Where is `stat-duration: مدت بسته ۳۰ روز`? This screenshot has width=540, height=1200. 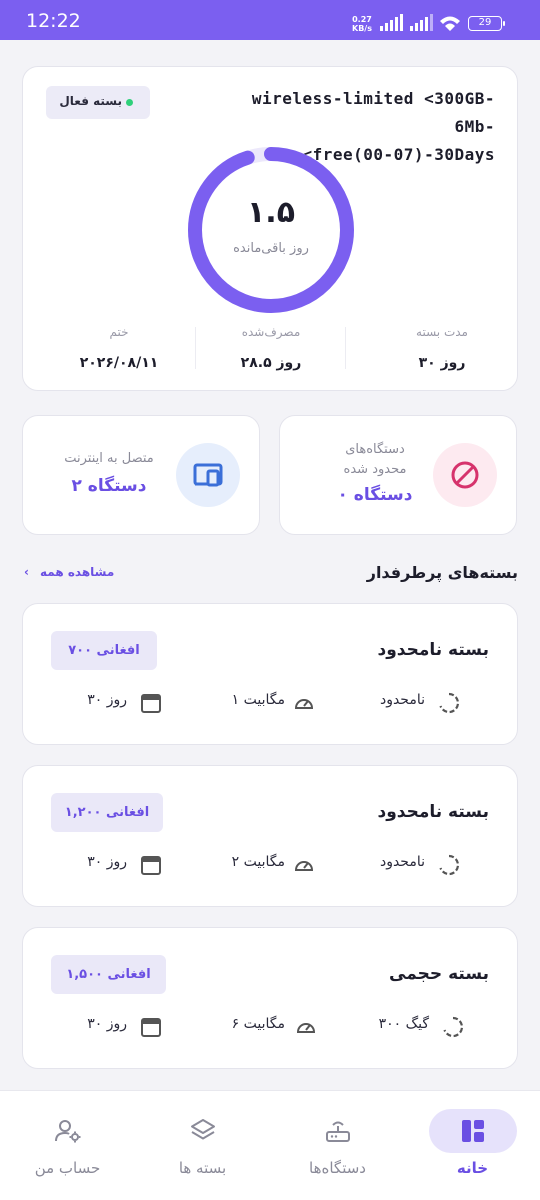
stat-duration: مدت بسته ۳۰ روز is located at coordinates (442, 348).